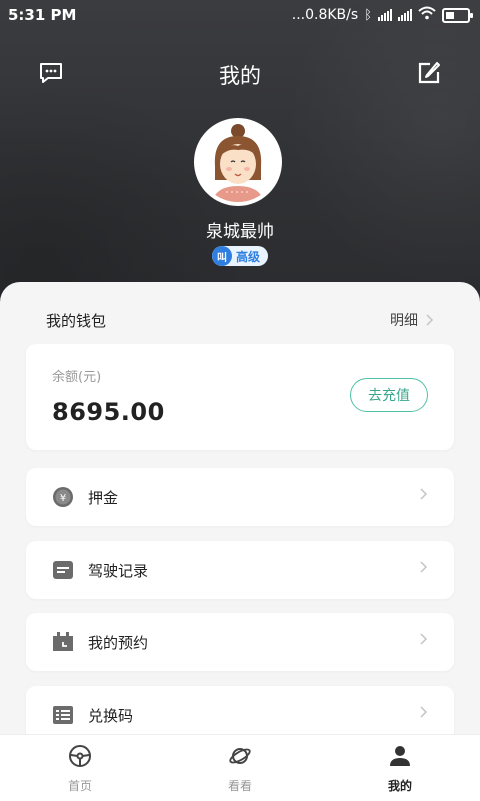 The width and height of the screenshot is (480, 801). Describe the element at coordinates (79, 786) in the screenshot. I see `tab-label: 首页` at that location.